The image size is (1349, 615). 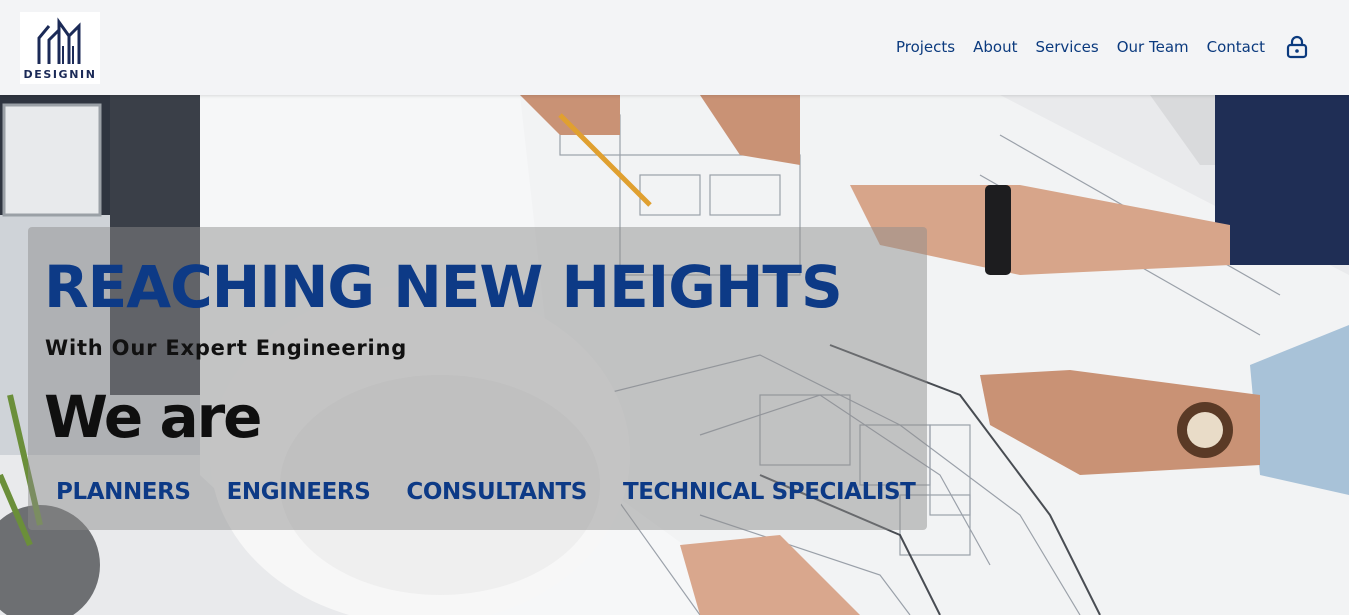 What do you see at coordinates (60, 74) in the screenshot?
I see `logo-text: DESIGNIN` at bounding box center [60, 74].